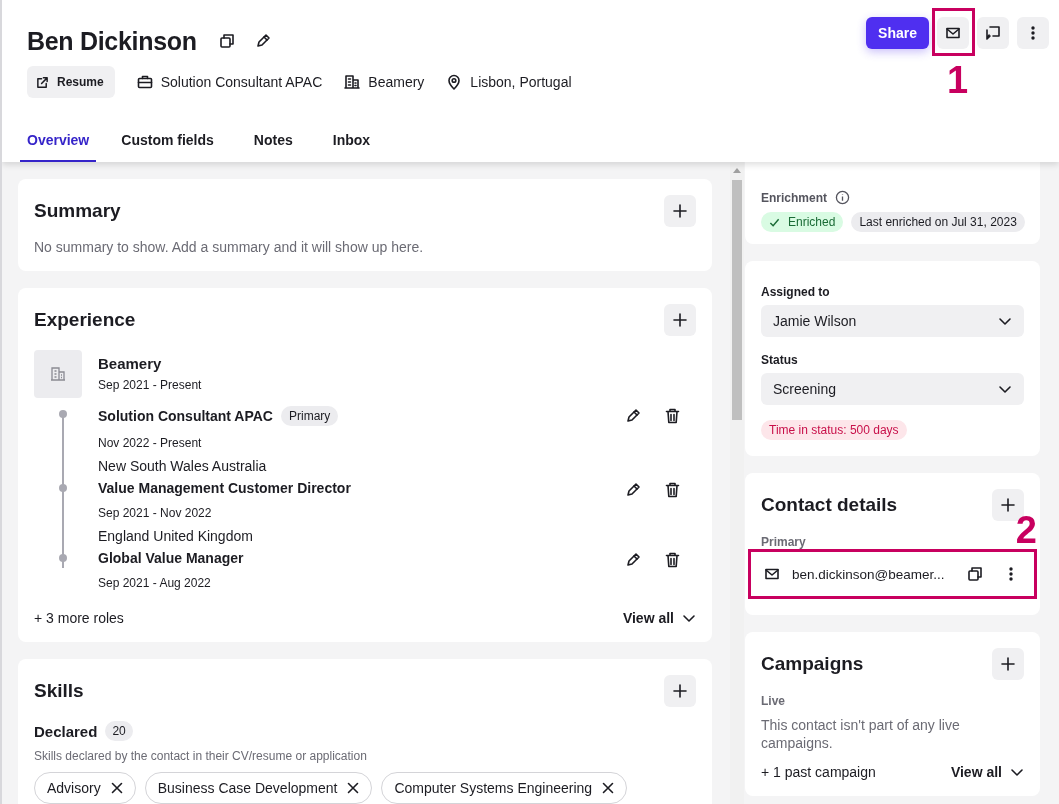 The height and width of the screenshot is (804, 1059). What do you see at coordinates (784, 542) in the screenshot?
I see `section-label: Primary` at bounding box center [784, 542].